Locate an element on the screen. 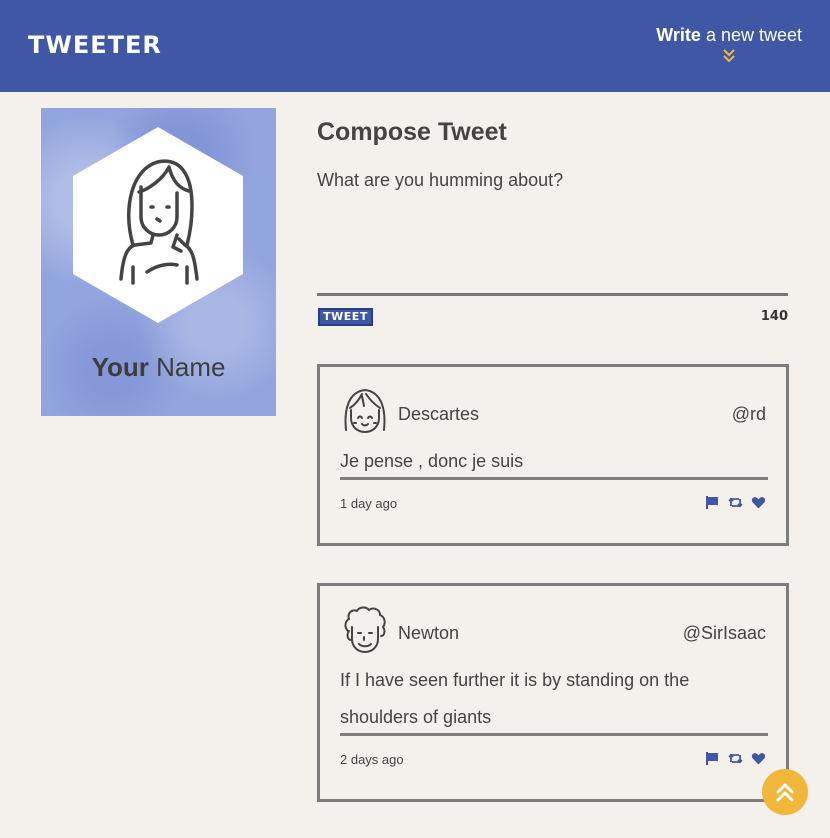 The height and width of the screenshot is (838, 830). tweet-button: TWEET is located at coordinates (345, 317).